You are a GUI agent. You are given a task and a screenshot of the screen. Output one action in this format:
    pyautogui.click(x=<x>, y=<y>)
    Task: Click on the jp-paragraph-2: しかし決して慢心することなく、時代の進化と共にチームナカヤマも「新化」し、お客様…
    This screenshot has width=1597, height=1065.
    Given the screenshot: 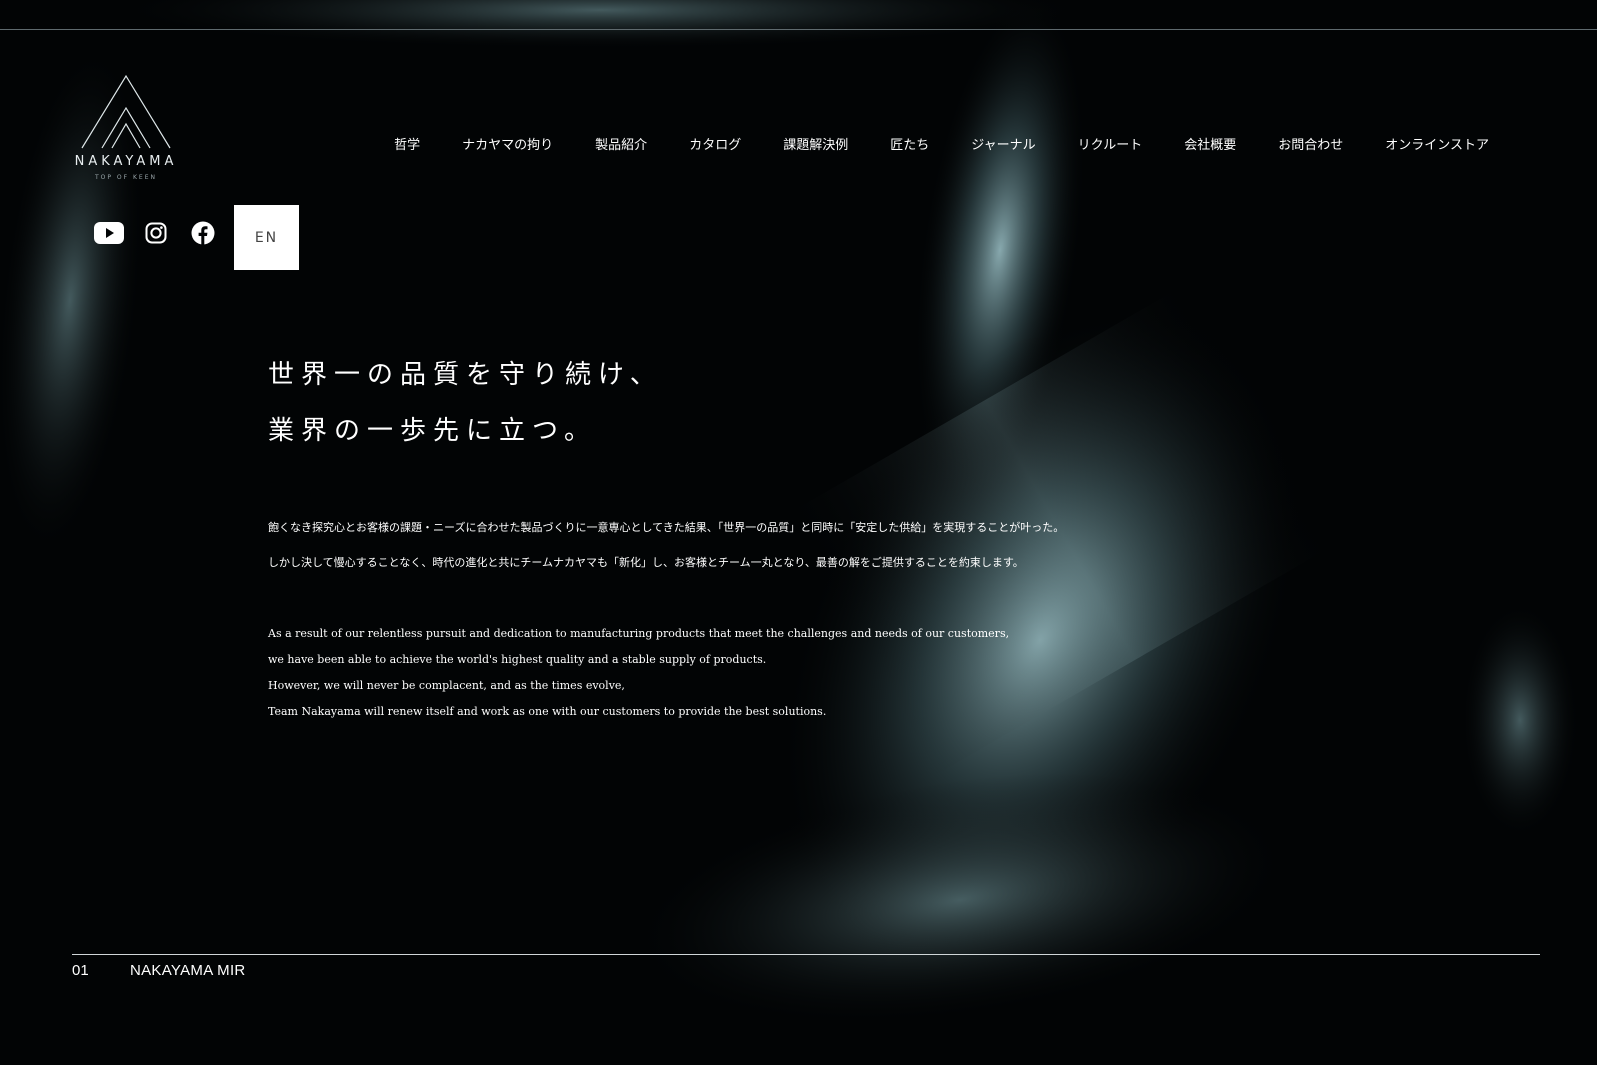 What is the action you would take?
    pyautogui.click(x=646, y=562)
    